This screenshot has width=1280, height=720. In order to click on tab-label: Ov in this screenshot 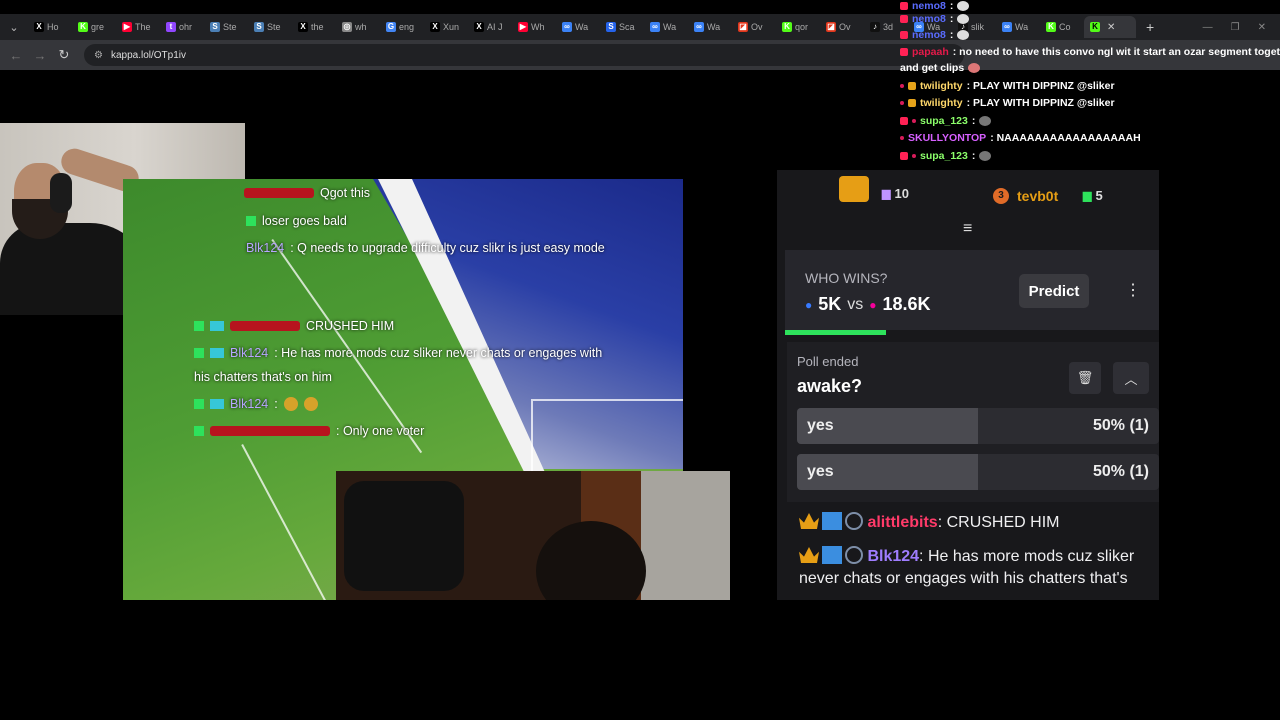, I will do `click(757, 27)`.